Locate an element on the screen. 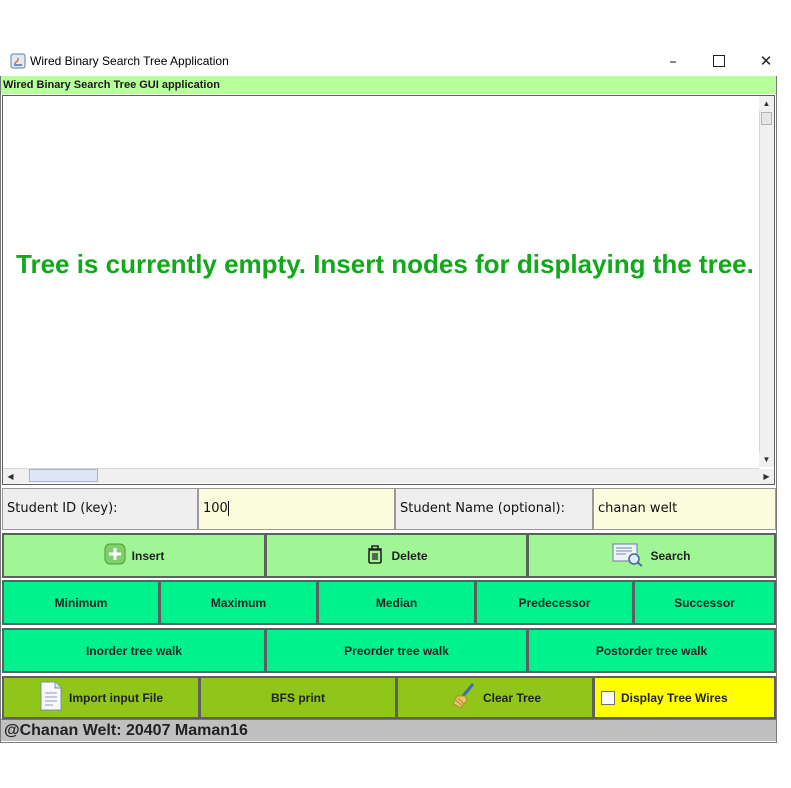 Image resolution: width=791 pixels, height=788 pixels. search-icon is located at coordinates (628, 555).